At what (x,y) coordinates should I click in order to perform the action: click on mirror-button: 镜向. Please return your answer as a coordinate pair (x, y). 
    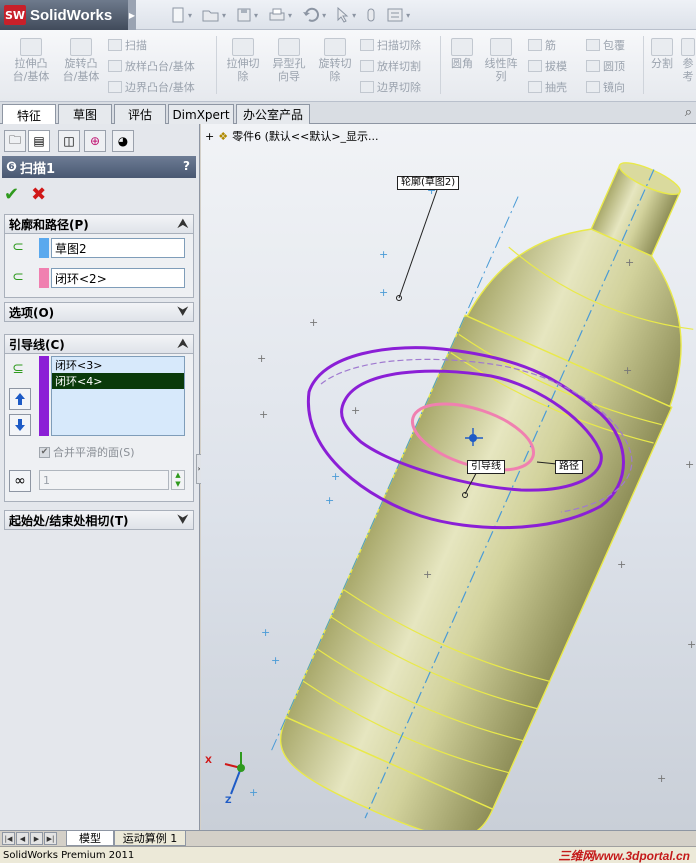
    Looking at the image, I should click on (605, 87).